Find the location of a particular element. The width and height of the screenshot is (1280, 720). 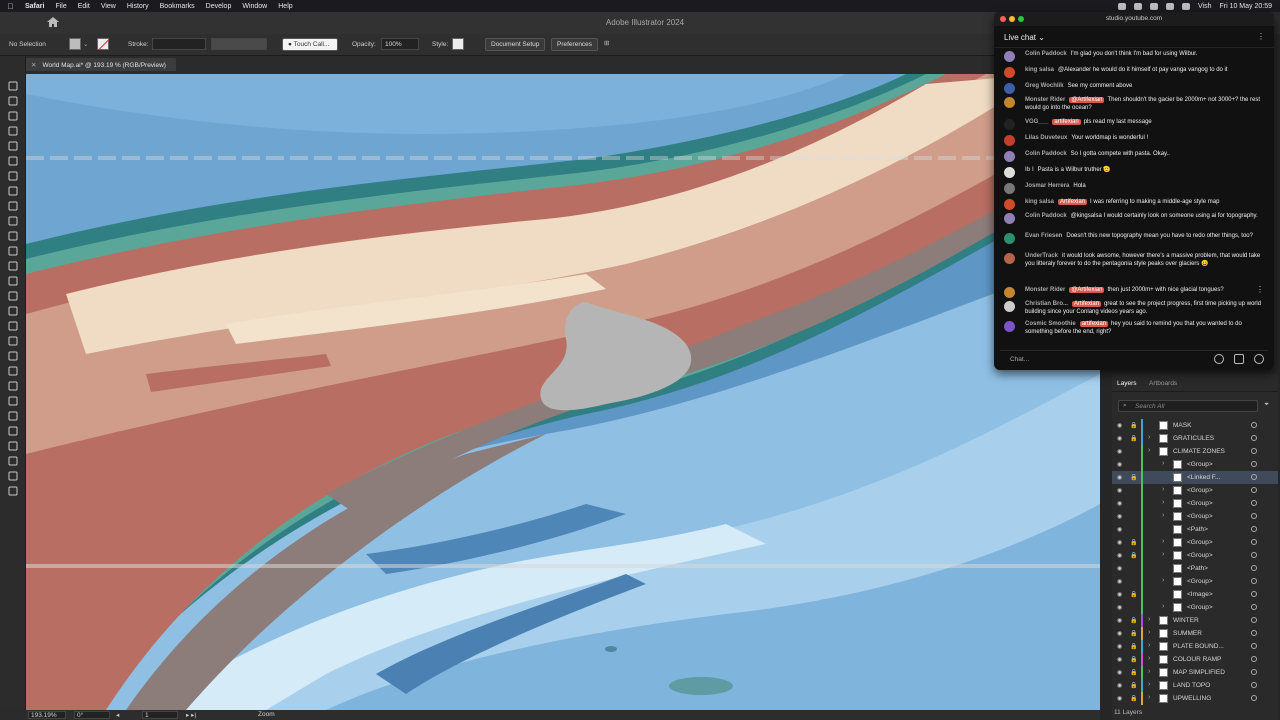

layer-row: ◉ 🔒 MASK is located at coordinates (1195, 425).